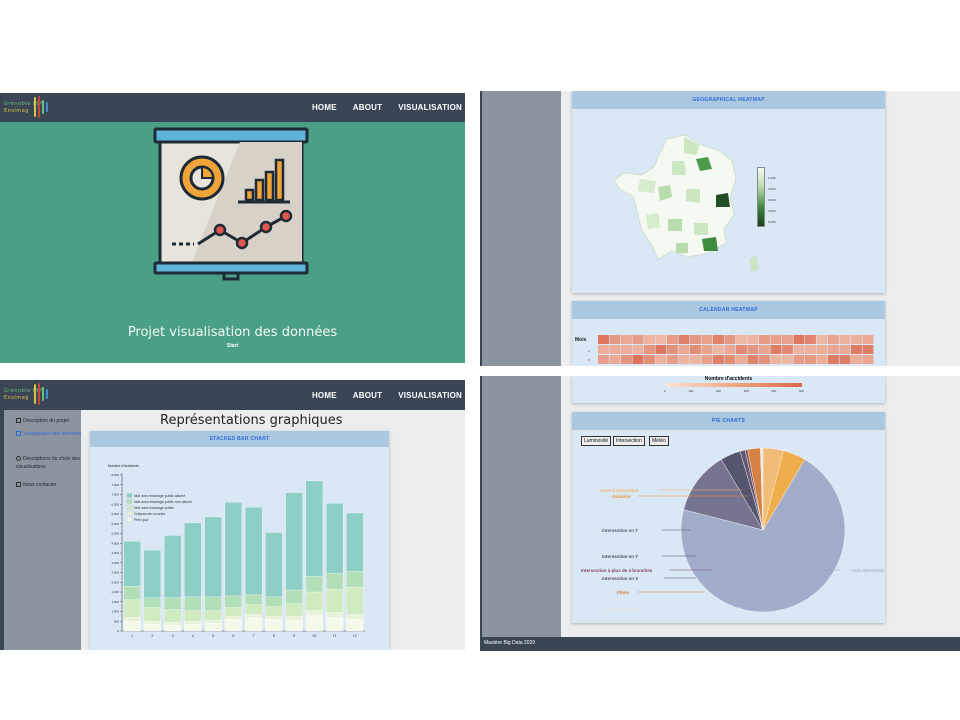 Image resolution: width=960 pixels, height=720 pixels. Describe the element at coordinates (49, 434) in the screenshot. I see `sidebar-item-visualisation: Visualisation des données` at that location.